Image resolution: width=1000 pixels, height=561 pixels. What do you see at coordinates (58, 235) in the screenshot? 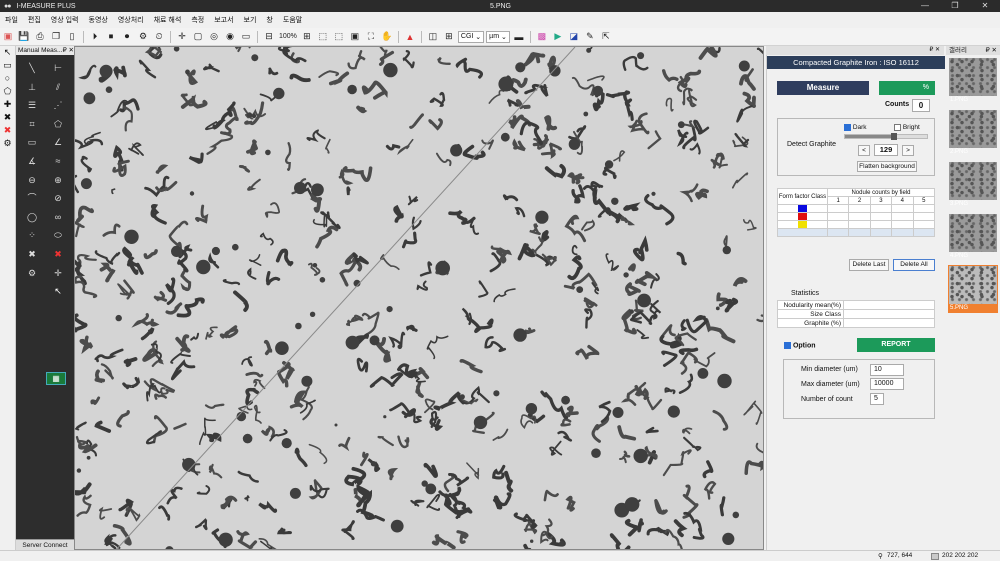
I see `ellipse-fit-icon: ⬭` at bounding box center [58, 235].